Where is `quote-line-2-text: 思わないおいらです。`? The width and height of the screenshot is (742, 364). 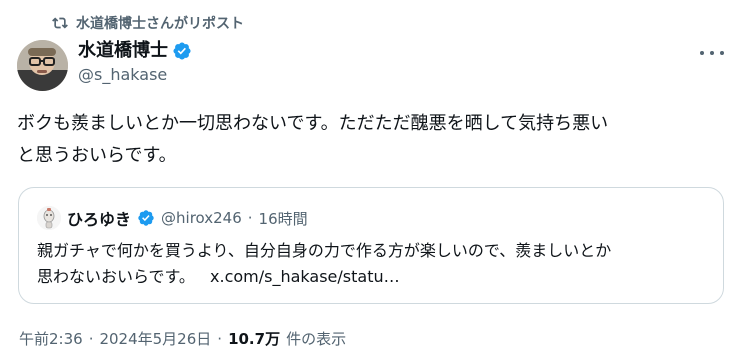 quote-line-2-text: 思わないおいらです。 is located at coordinates (116, 276).